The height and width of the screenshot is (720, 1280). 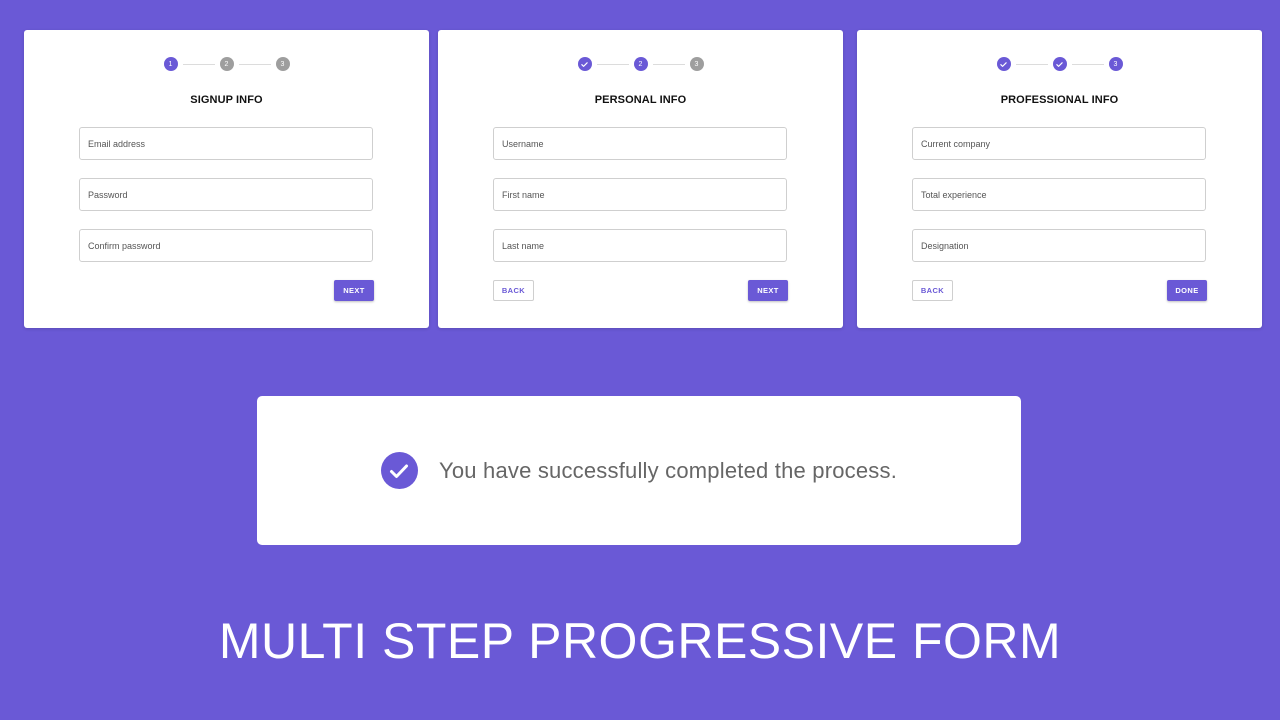 What do you see at coordinates (640, 143) in the screenshot?
I see `username-field` at bounding box center [640, 143].